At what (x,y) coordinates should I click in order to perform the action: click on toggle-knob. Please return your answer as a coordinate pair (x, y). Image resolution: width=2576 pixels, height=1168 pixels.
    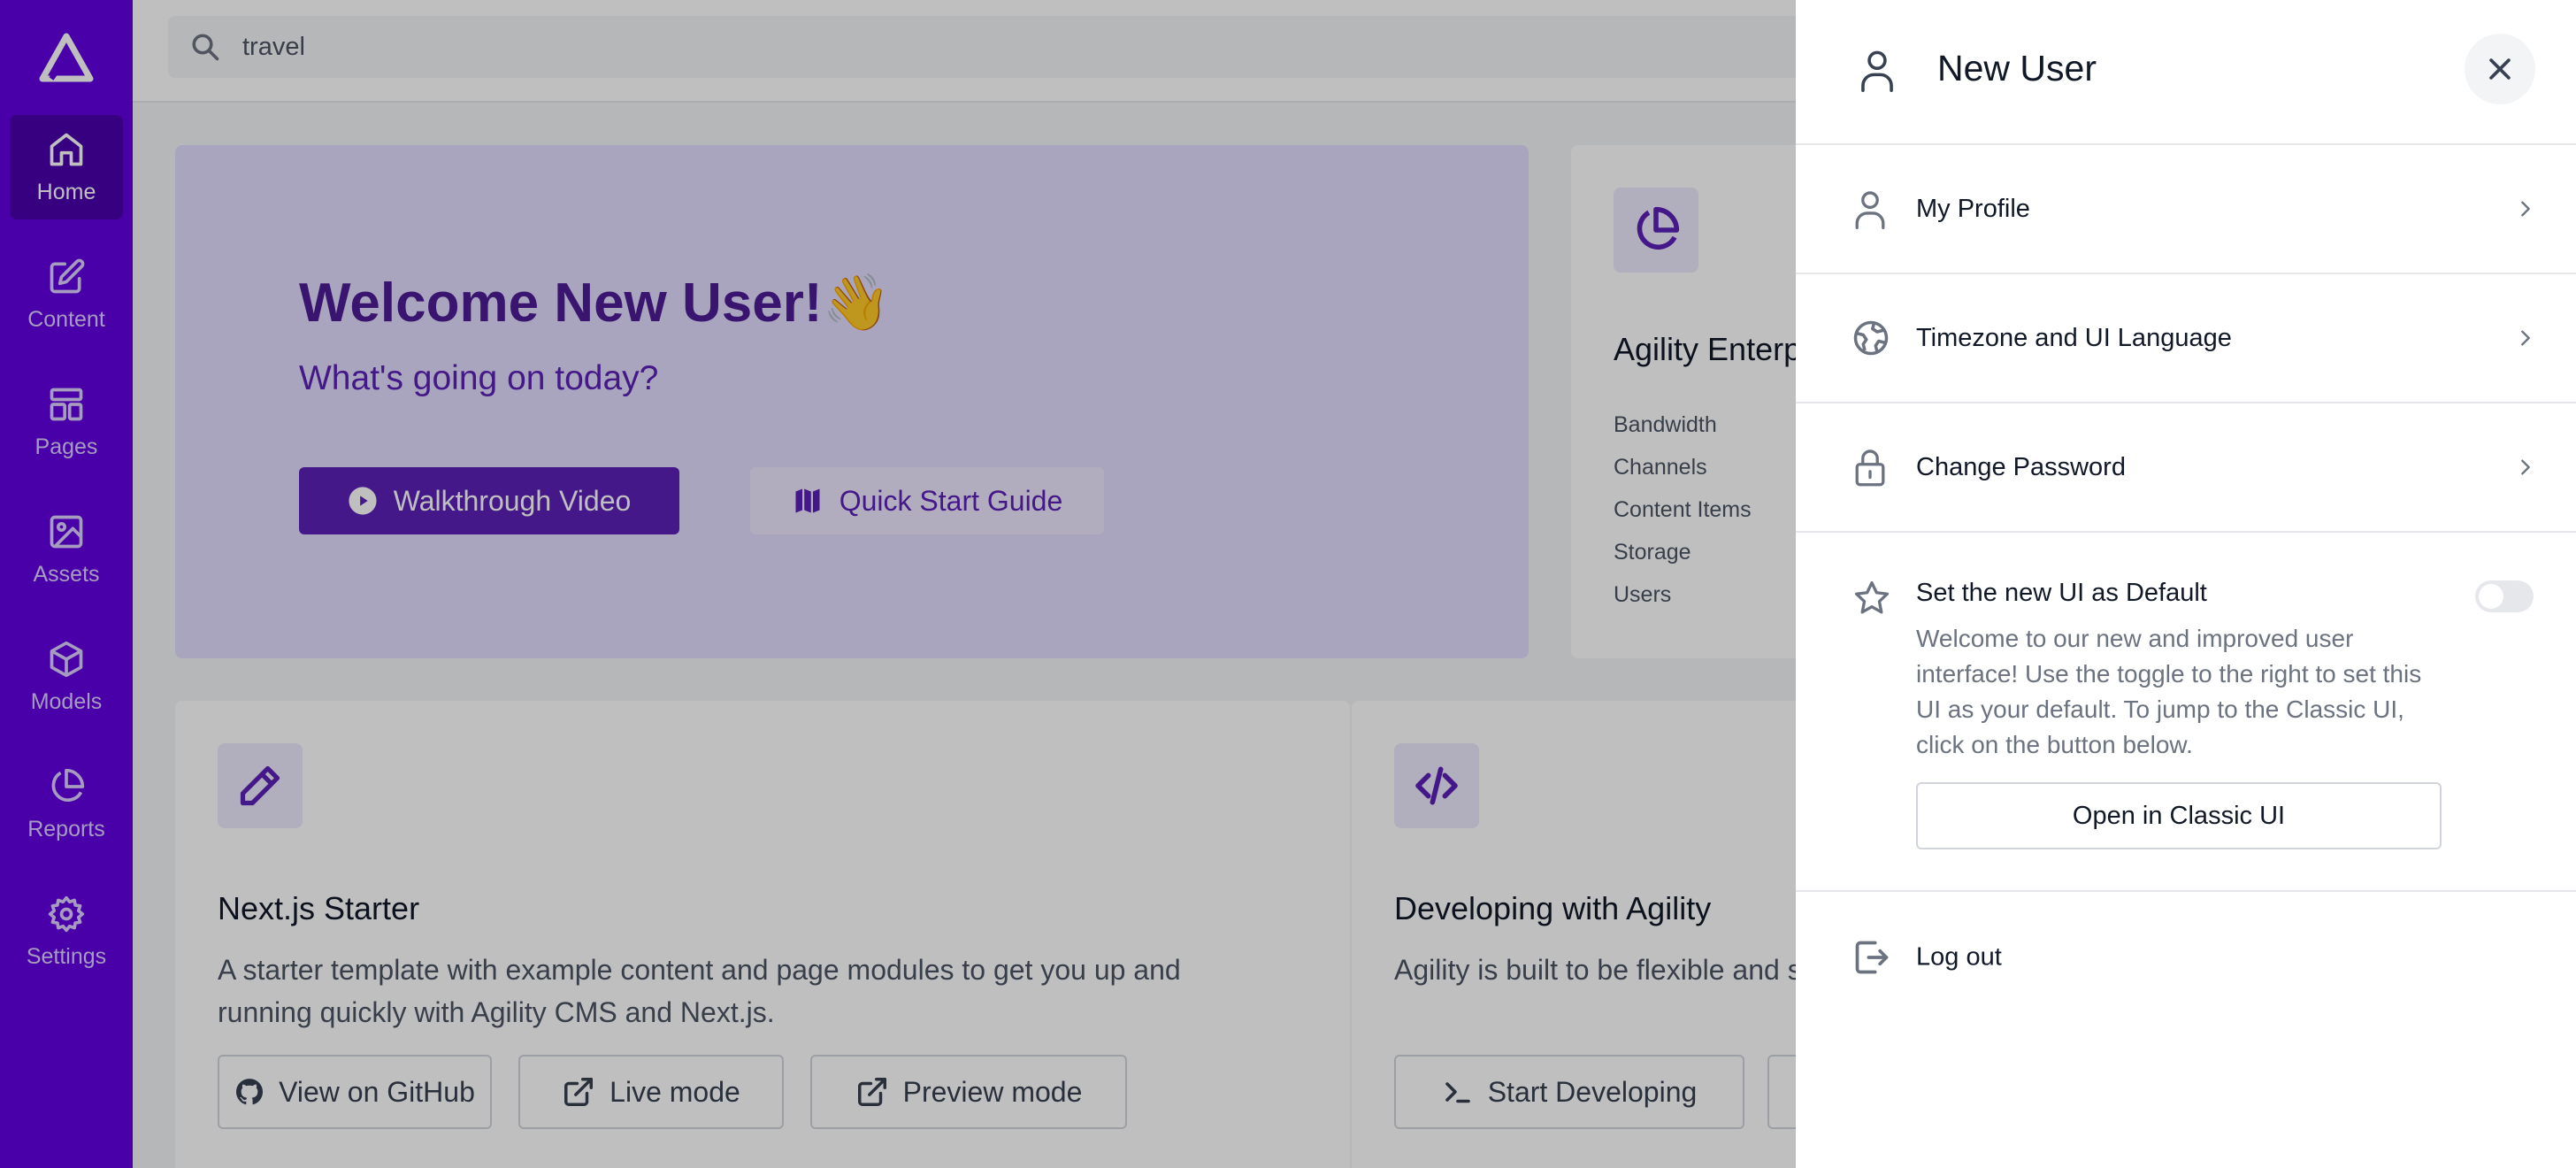
    Looking at the image, I should click on (2491, 597).